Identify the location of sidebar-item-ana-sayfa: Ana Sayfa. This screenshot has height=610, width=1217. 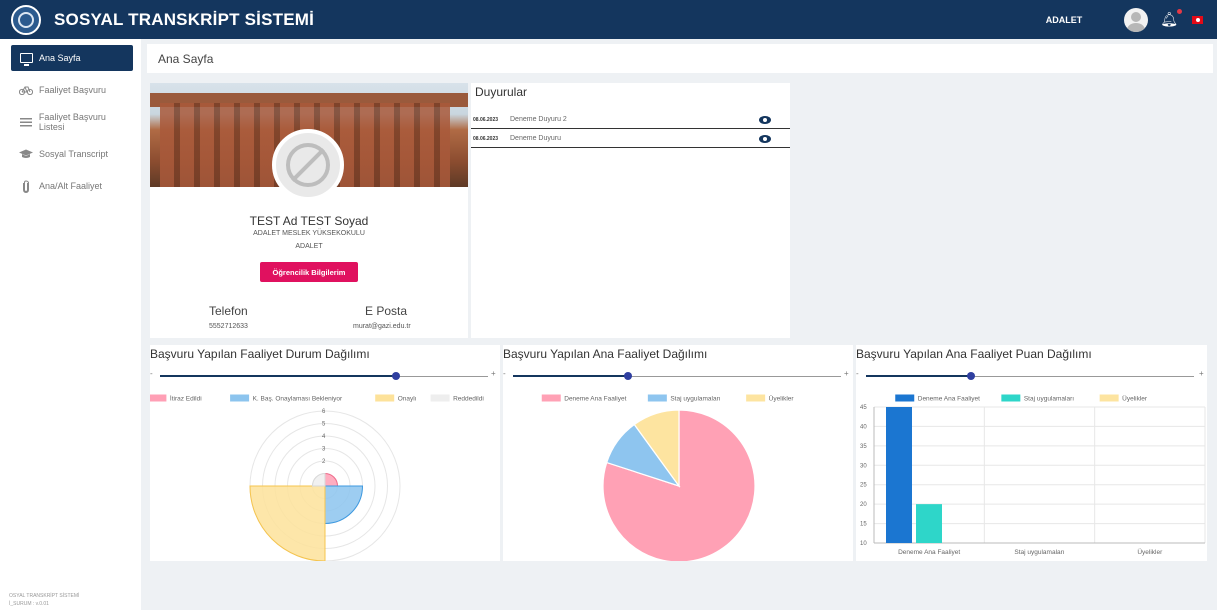
(72, 58).